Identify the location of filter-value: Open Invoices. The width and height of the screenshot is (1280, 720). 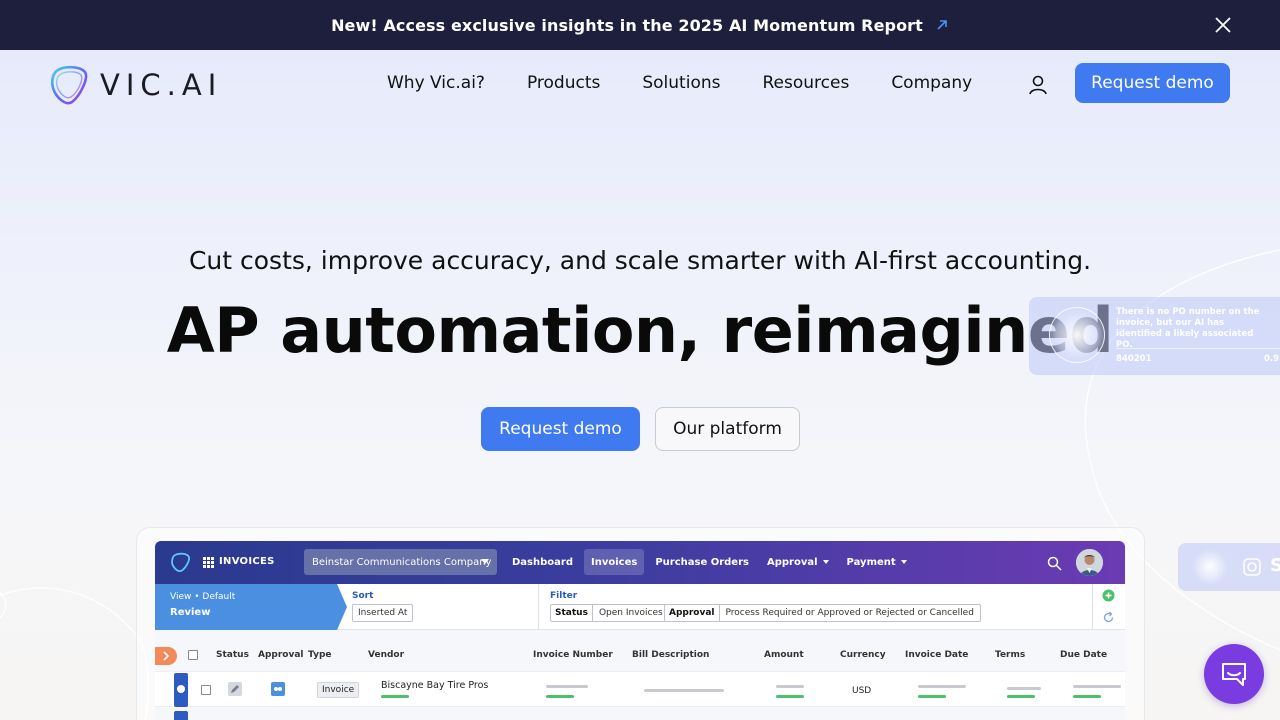
(630, 613).